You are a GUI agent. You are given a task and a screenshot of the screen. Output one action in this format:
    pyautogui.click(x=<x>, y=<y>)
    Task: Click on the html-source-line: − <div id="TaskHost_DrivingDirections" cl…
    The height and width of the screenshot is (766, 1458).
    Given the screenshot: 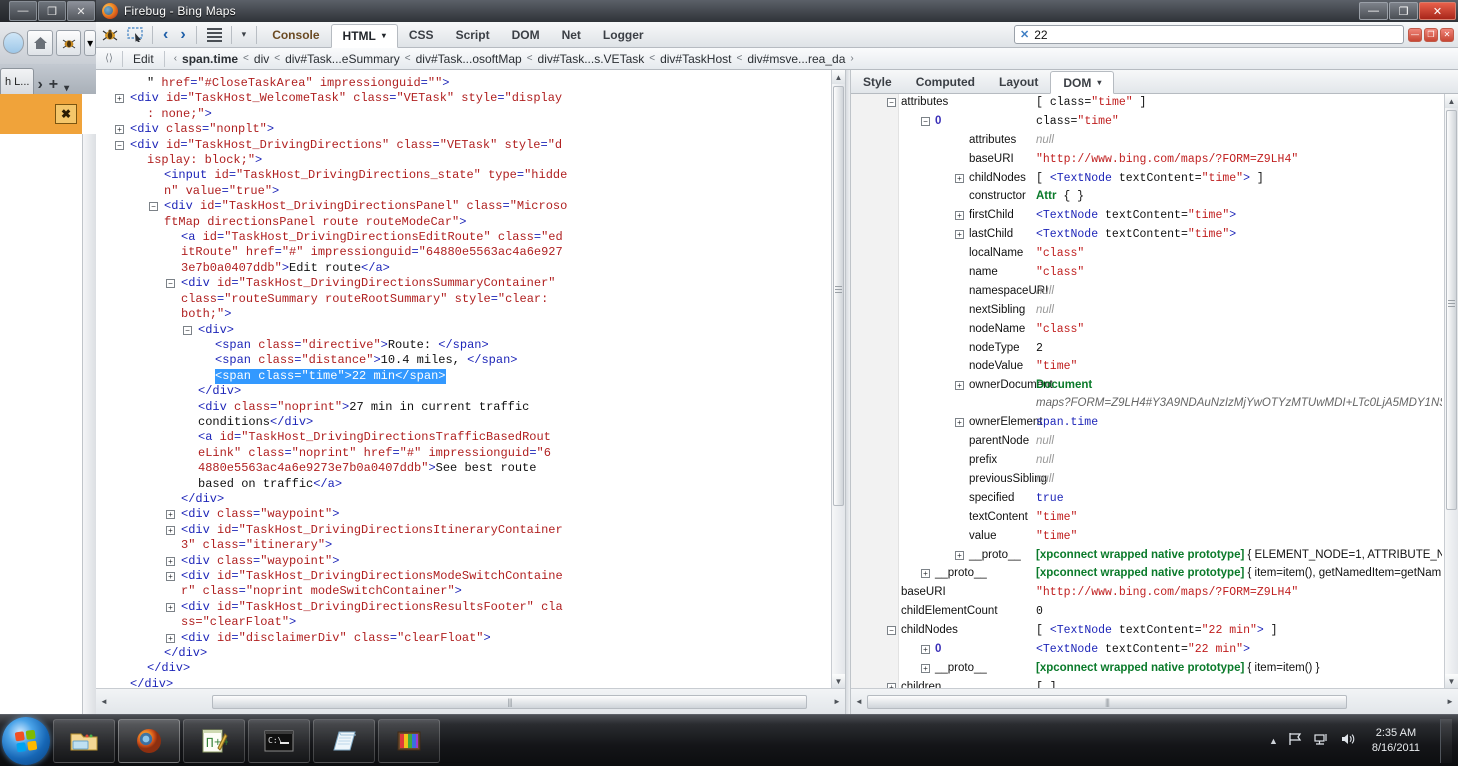 What is the action you would take?
    pyautogui.click(x=463, y=145)
    